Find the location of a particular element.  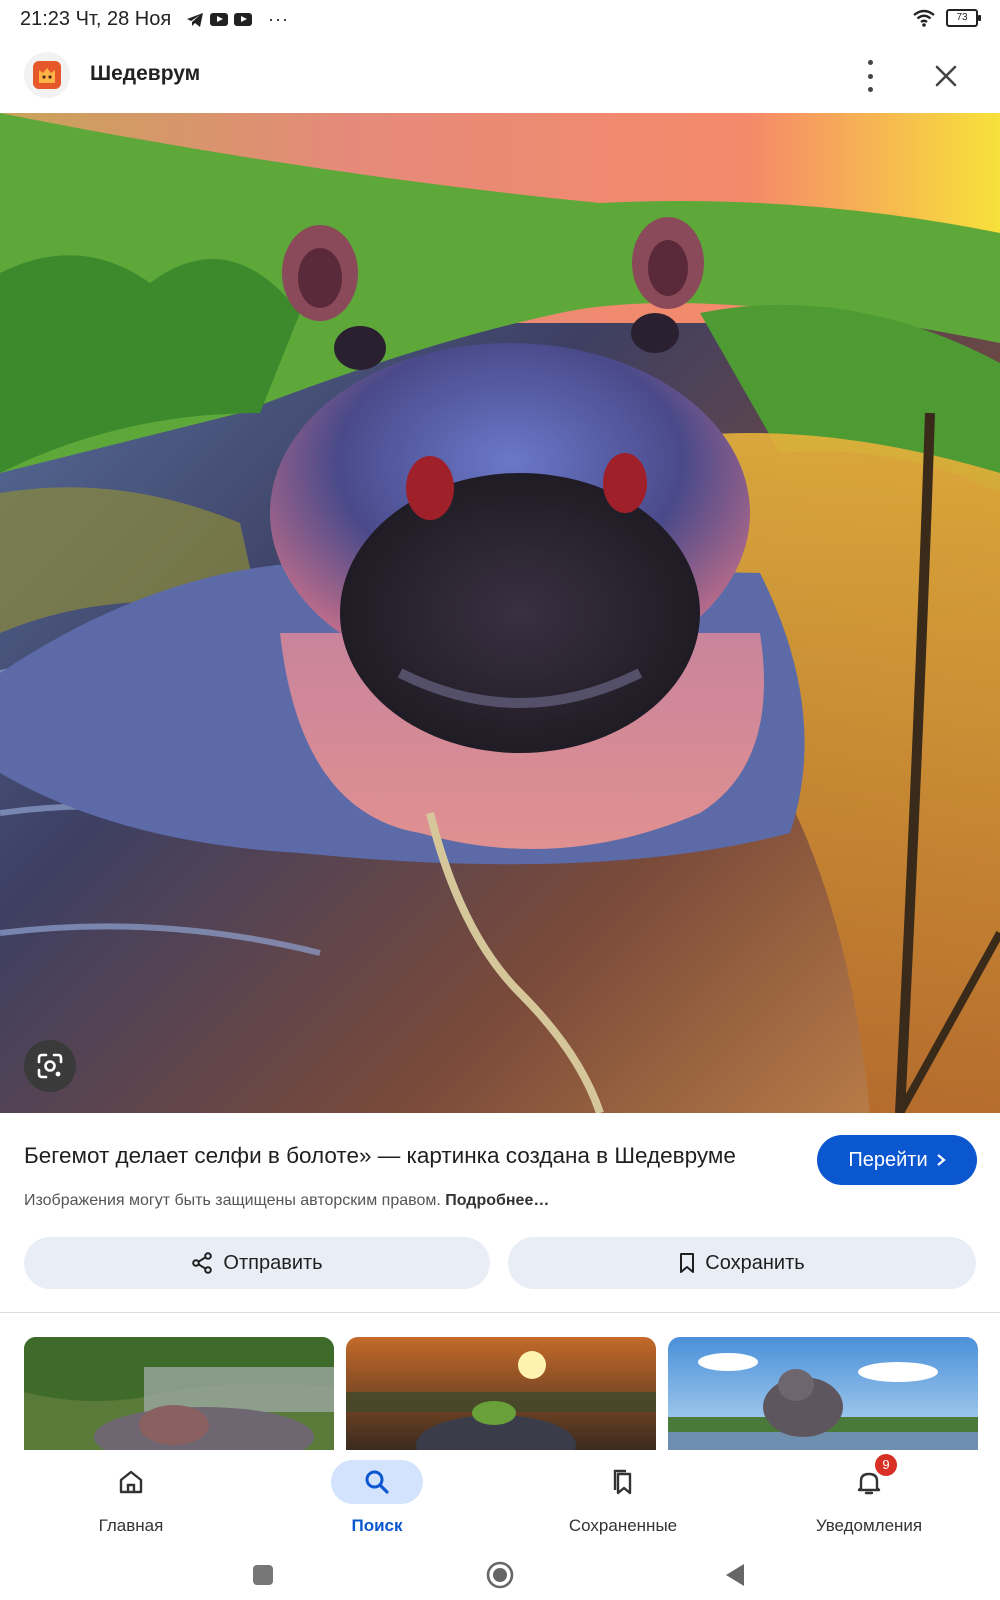

status-time: 21:23 Чт, 28 Ноя is located at coordinates (96, 19).